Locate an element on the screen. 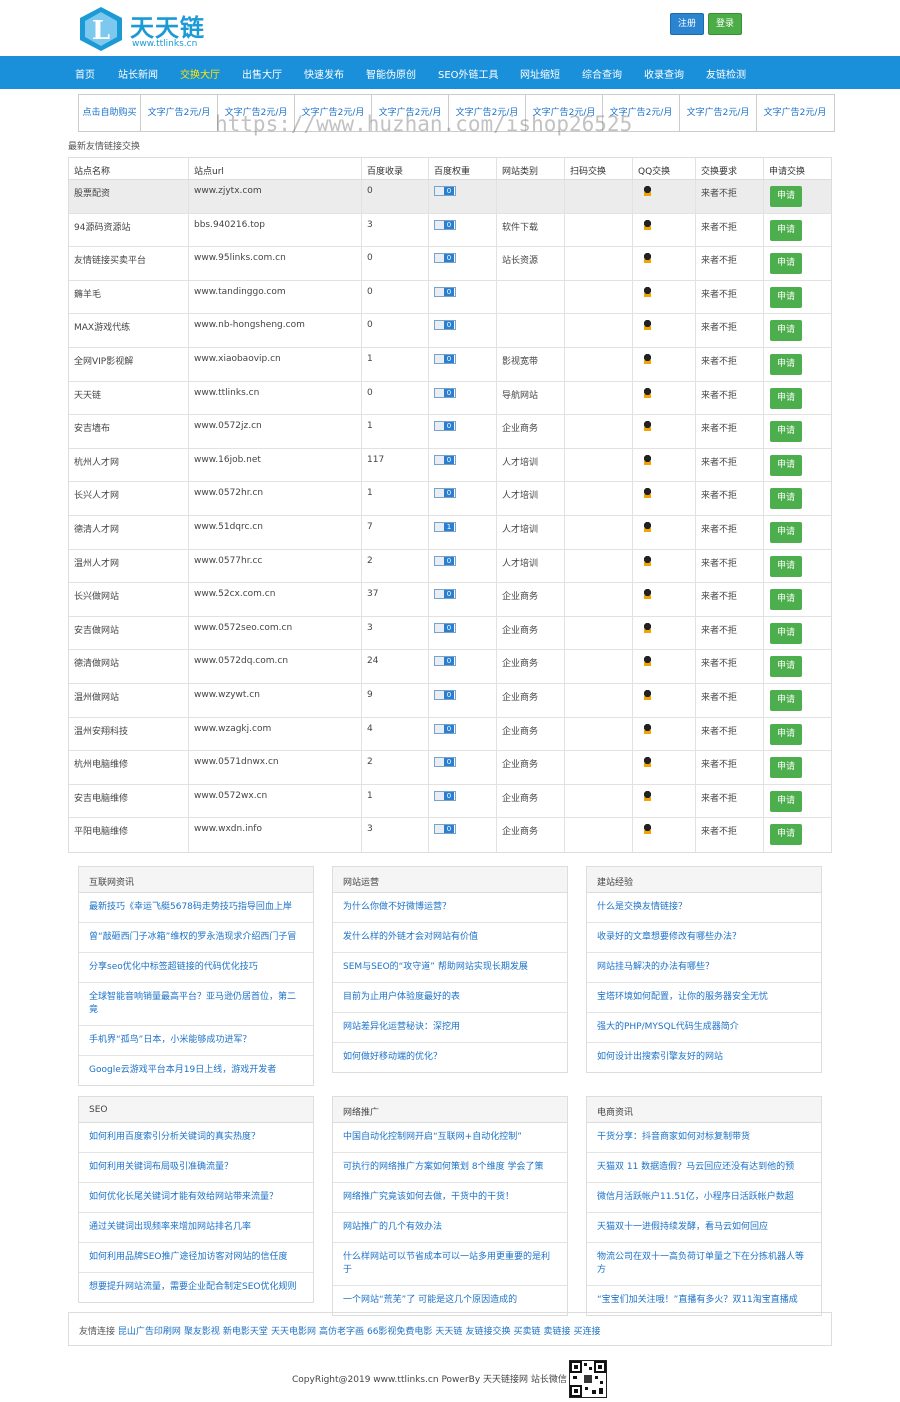 This screenshot has width=900, height=1402. friend-link: 天天电影网 is located at coordinates (293, 1332).